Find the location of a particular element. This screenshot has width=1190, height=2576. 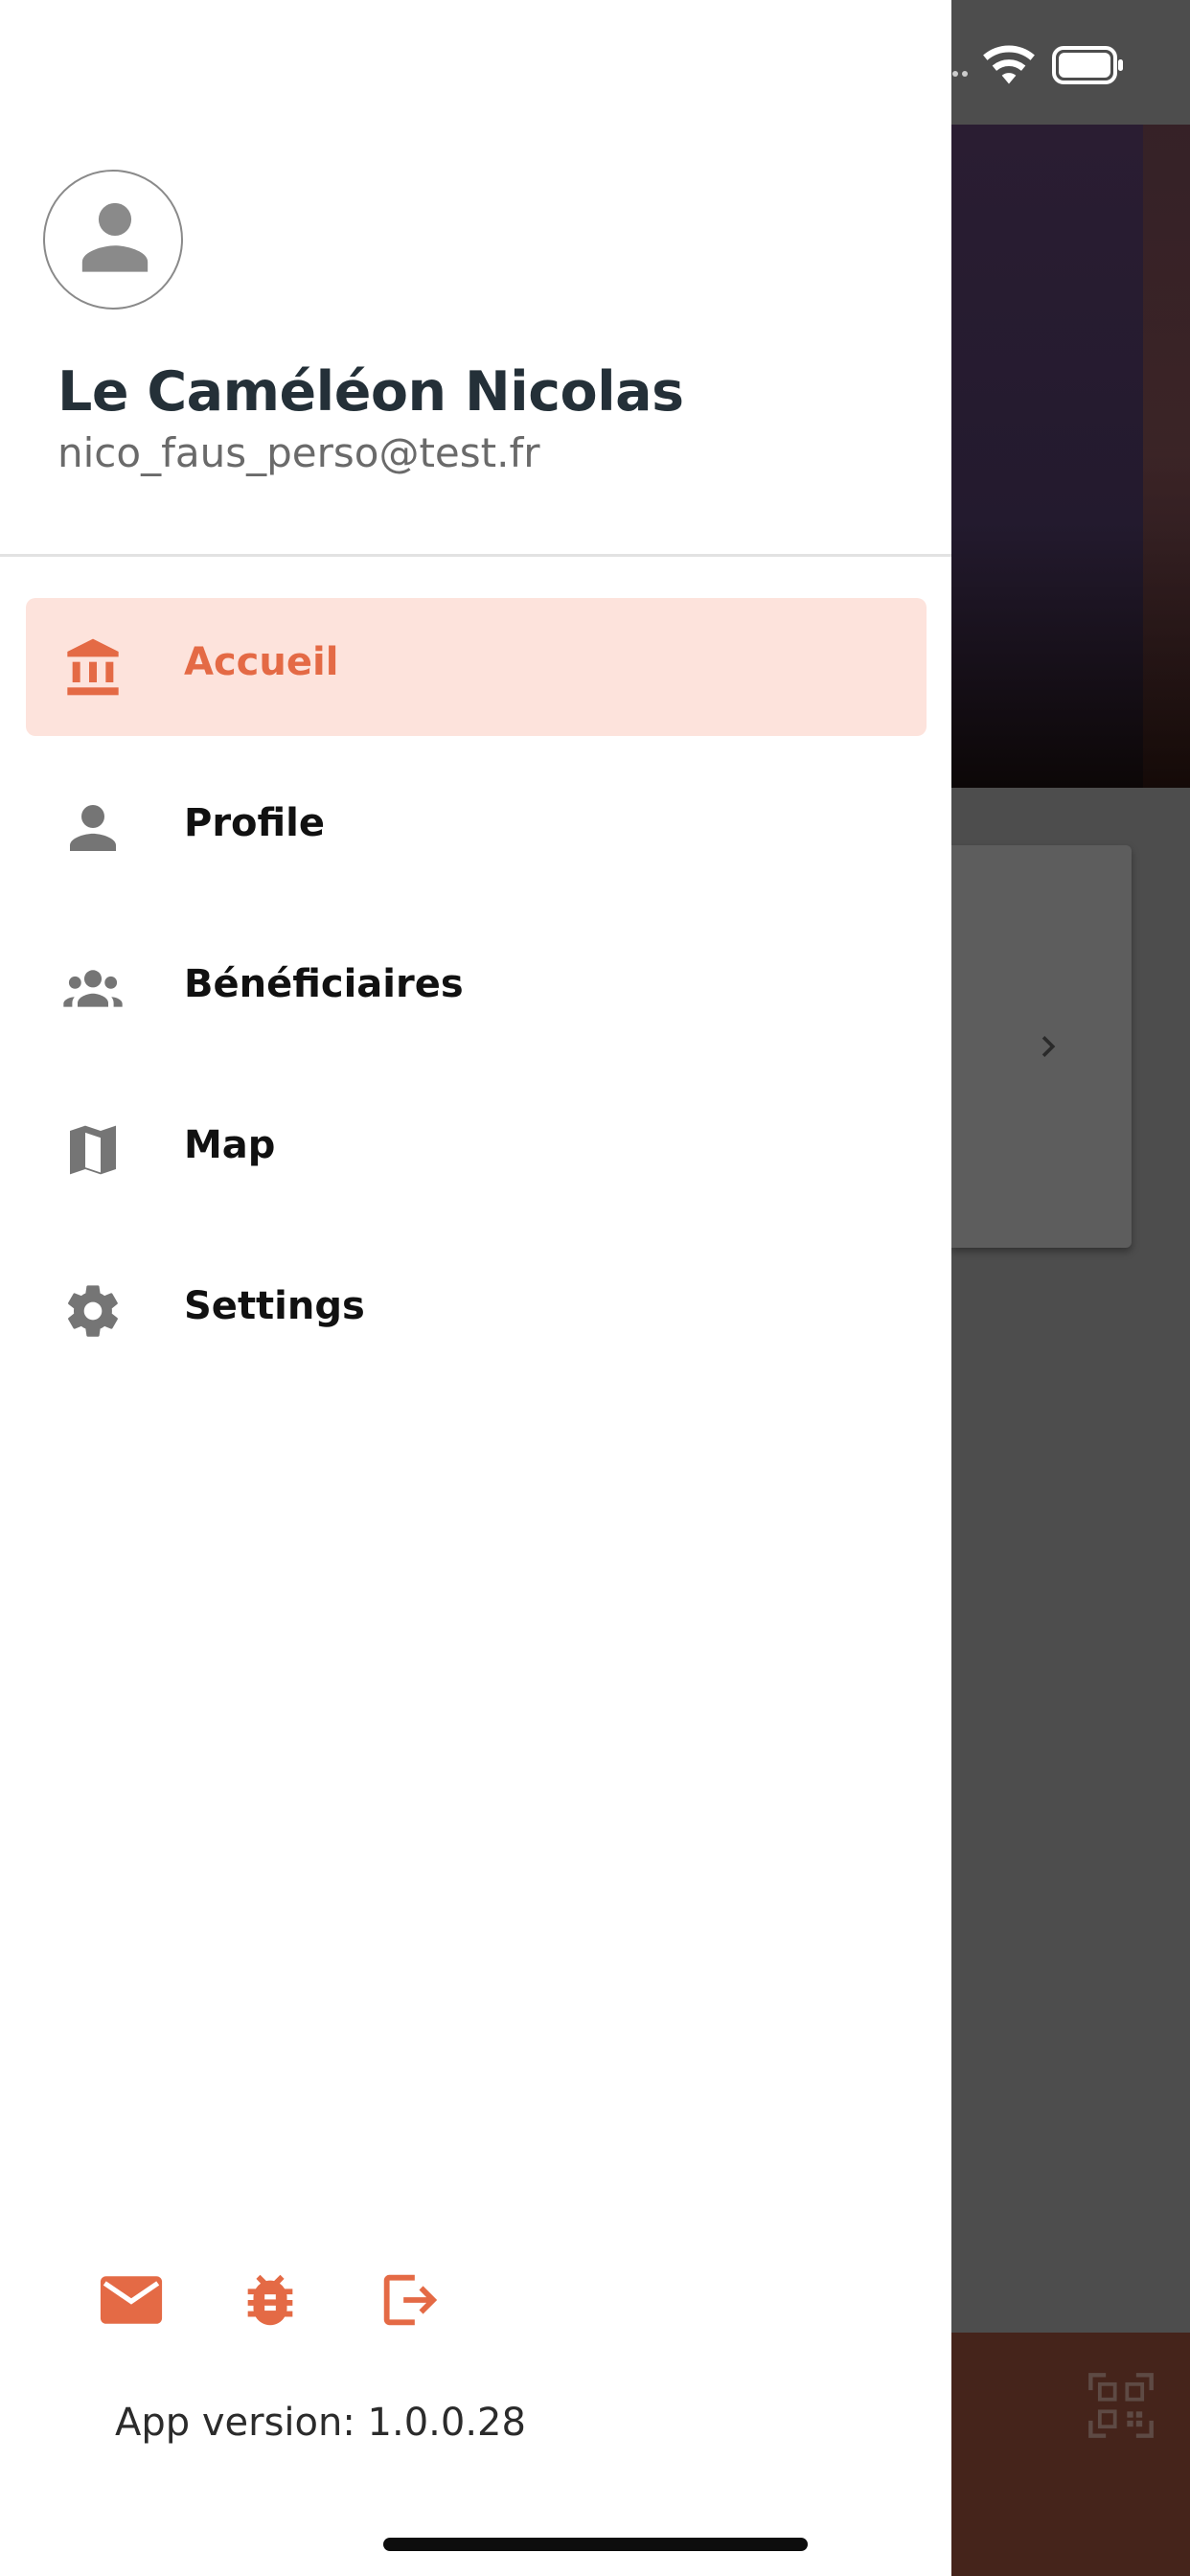

user-name: Le Caméléon Nicolas is located at coordinates (371, 392).